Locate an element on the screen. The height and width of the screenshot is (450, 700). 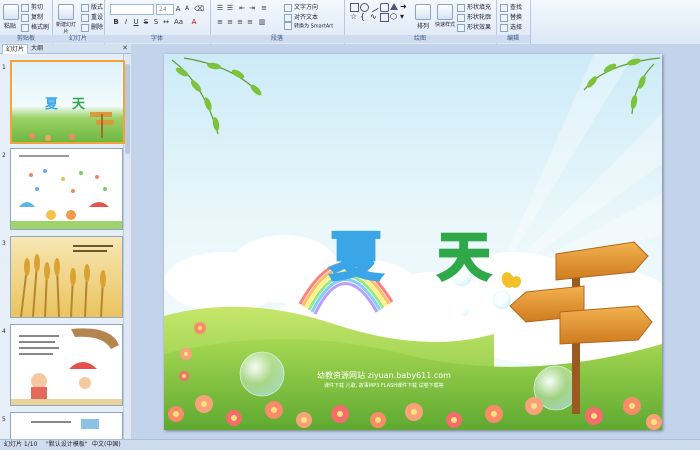
bold-icon: B is located at coordinates (116, 22).